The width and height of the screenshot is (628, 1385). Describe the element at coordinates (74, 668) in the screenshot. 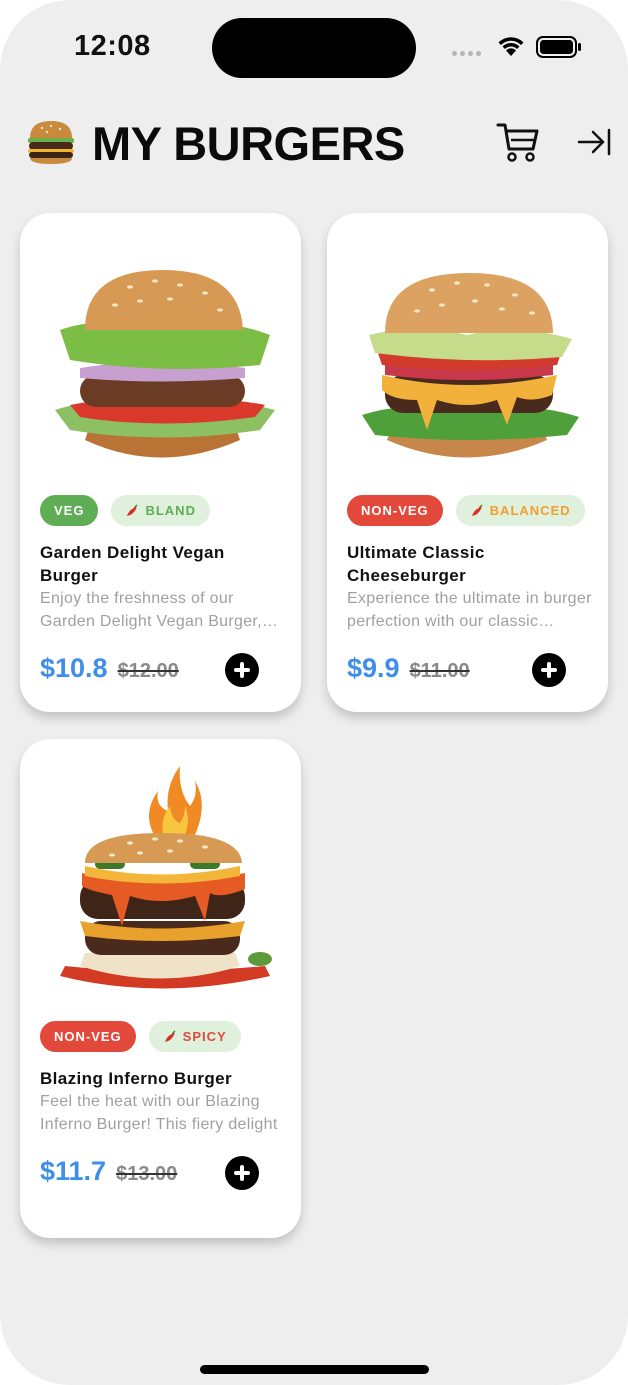

I see `product-price: $10.8` at that location.